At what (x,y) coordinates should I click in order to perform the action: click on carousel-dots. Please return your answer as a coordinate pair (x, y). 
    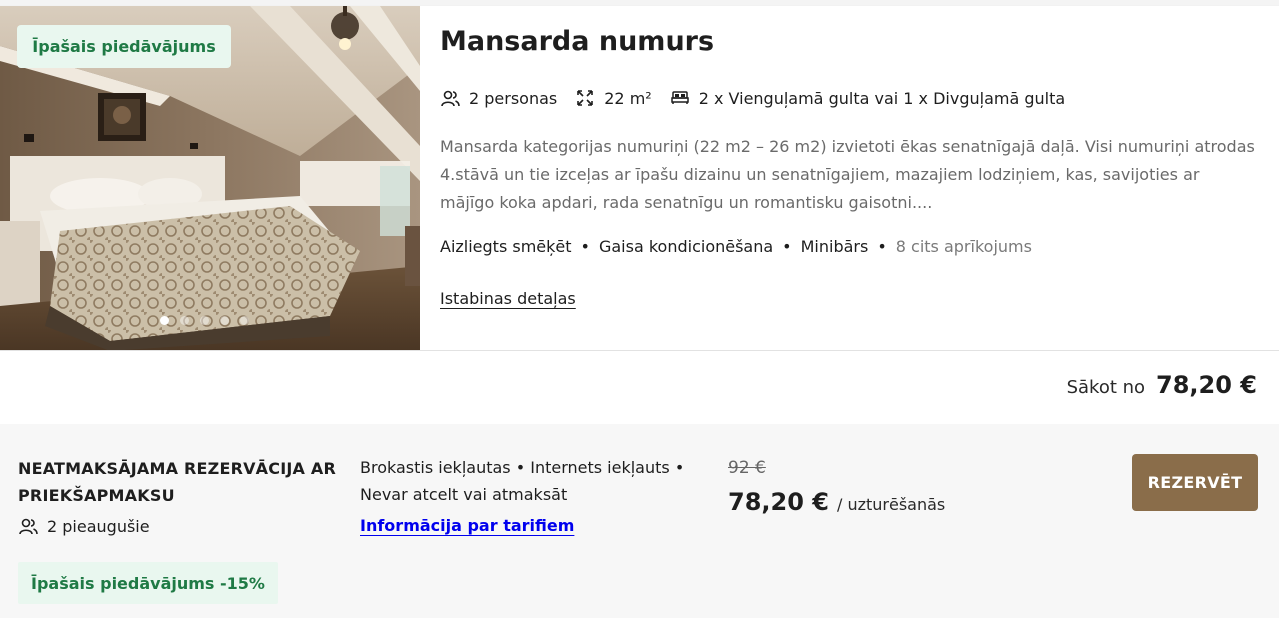
    Looking at the image, I should click on (204, 320).